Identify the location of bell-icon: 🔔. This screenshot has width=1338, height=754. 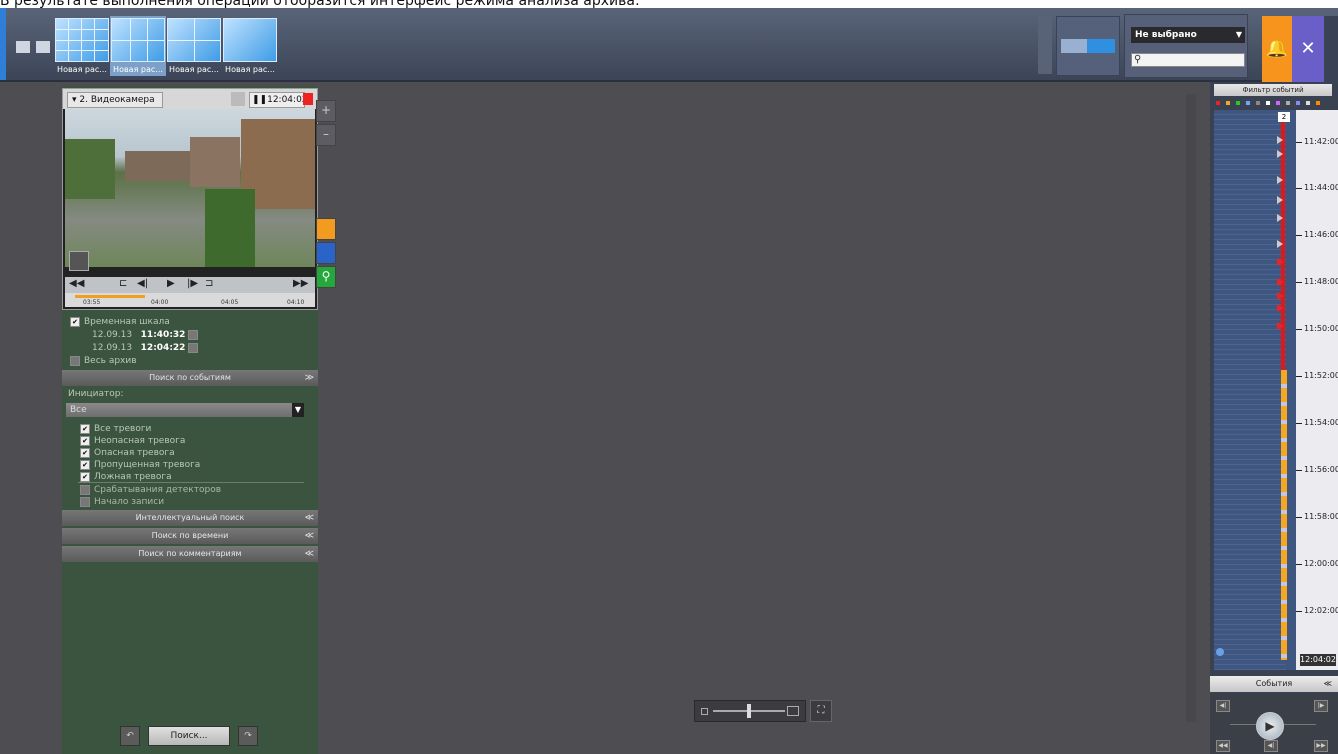
(1277, 48).